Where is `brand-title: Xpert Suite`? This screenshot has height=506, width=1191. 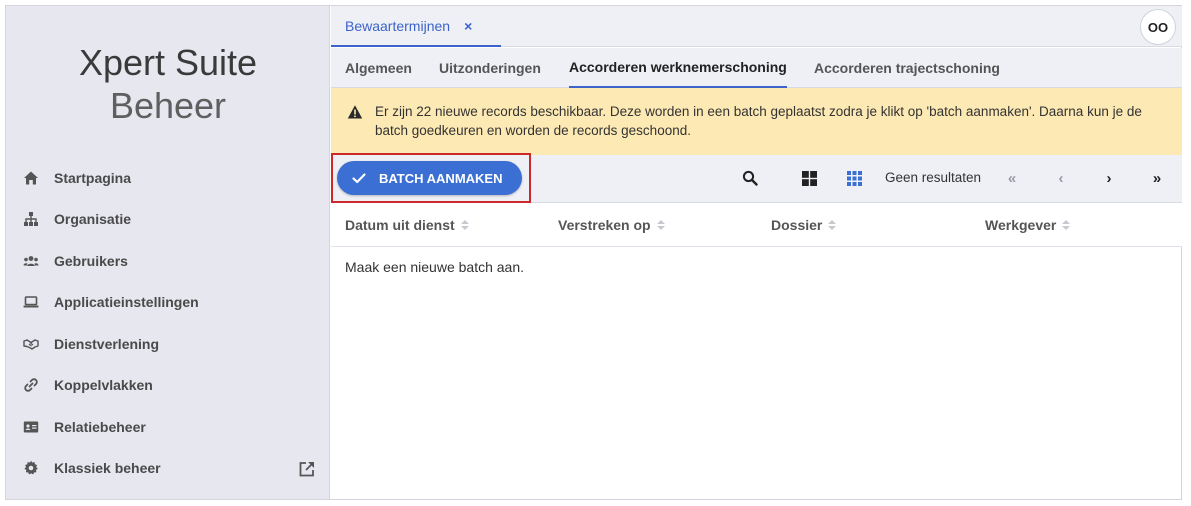
brand-title: Xpert Suite is located at coordinates (168, 62).